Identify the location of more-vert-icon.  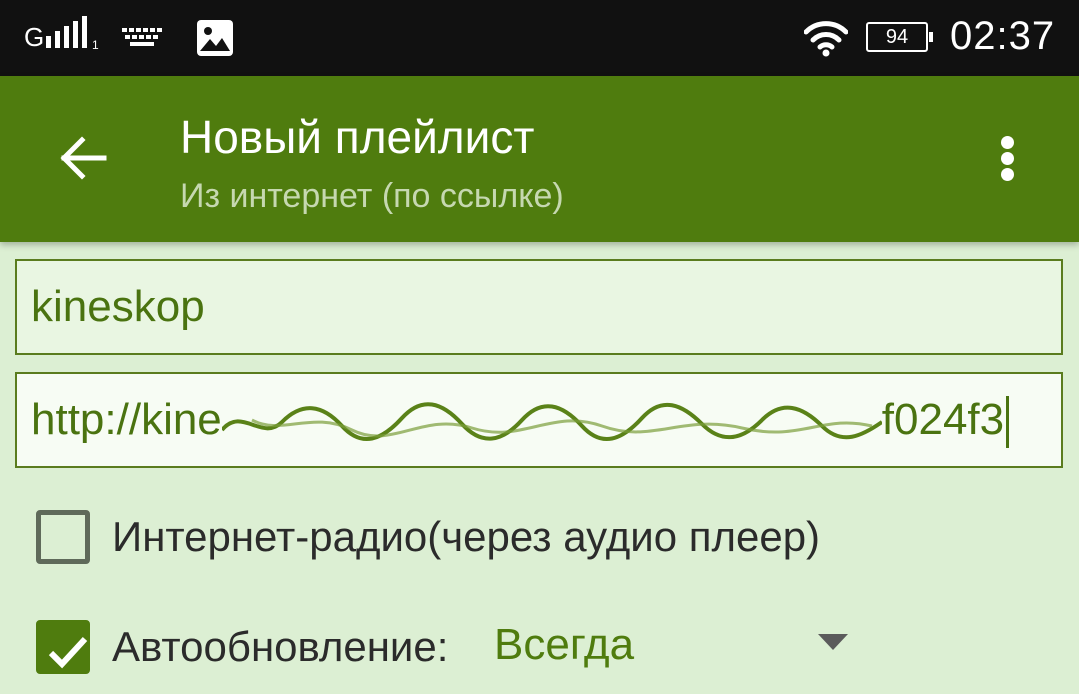
(1008, 158).